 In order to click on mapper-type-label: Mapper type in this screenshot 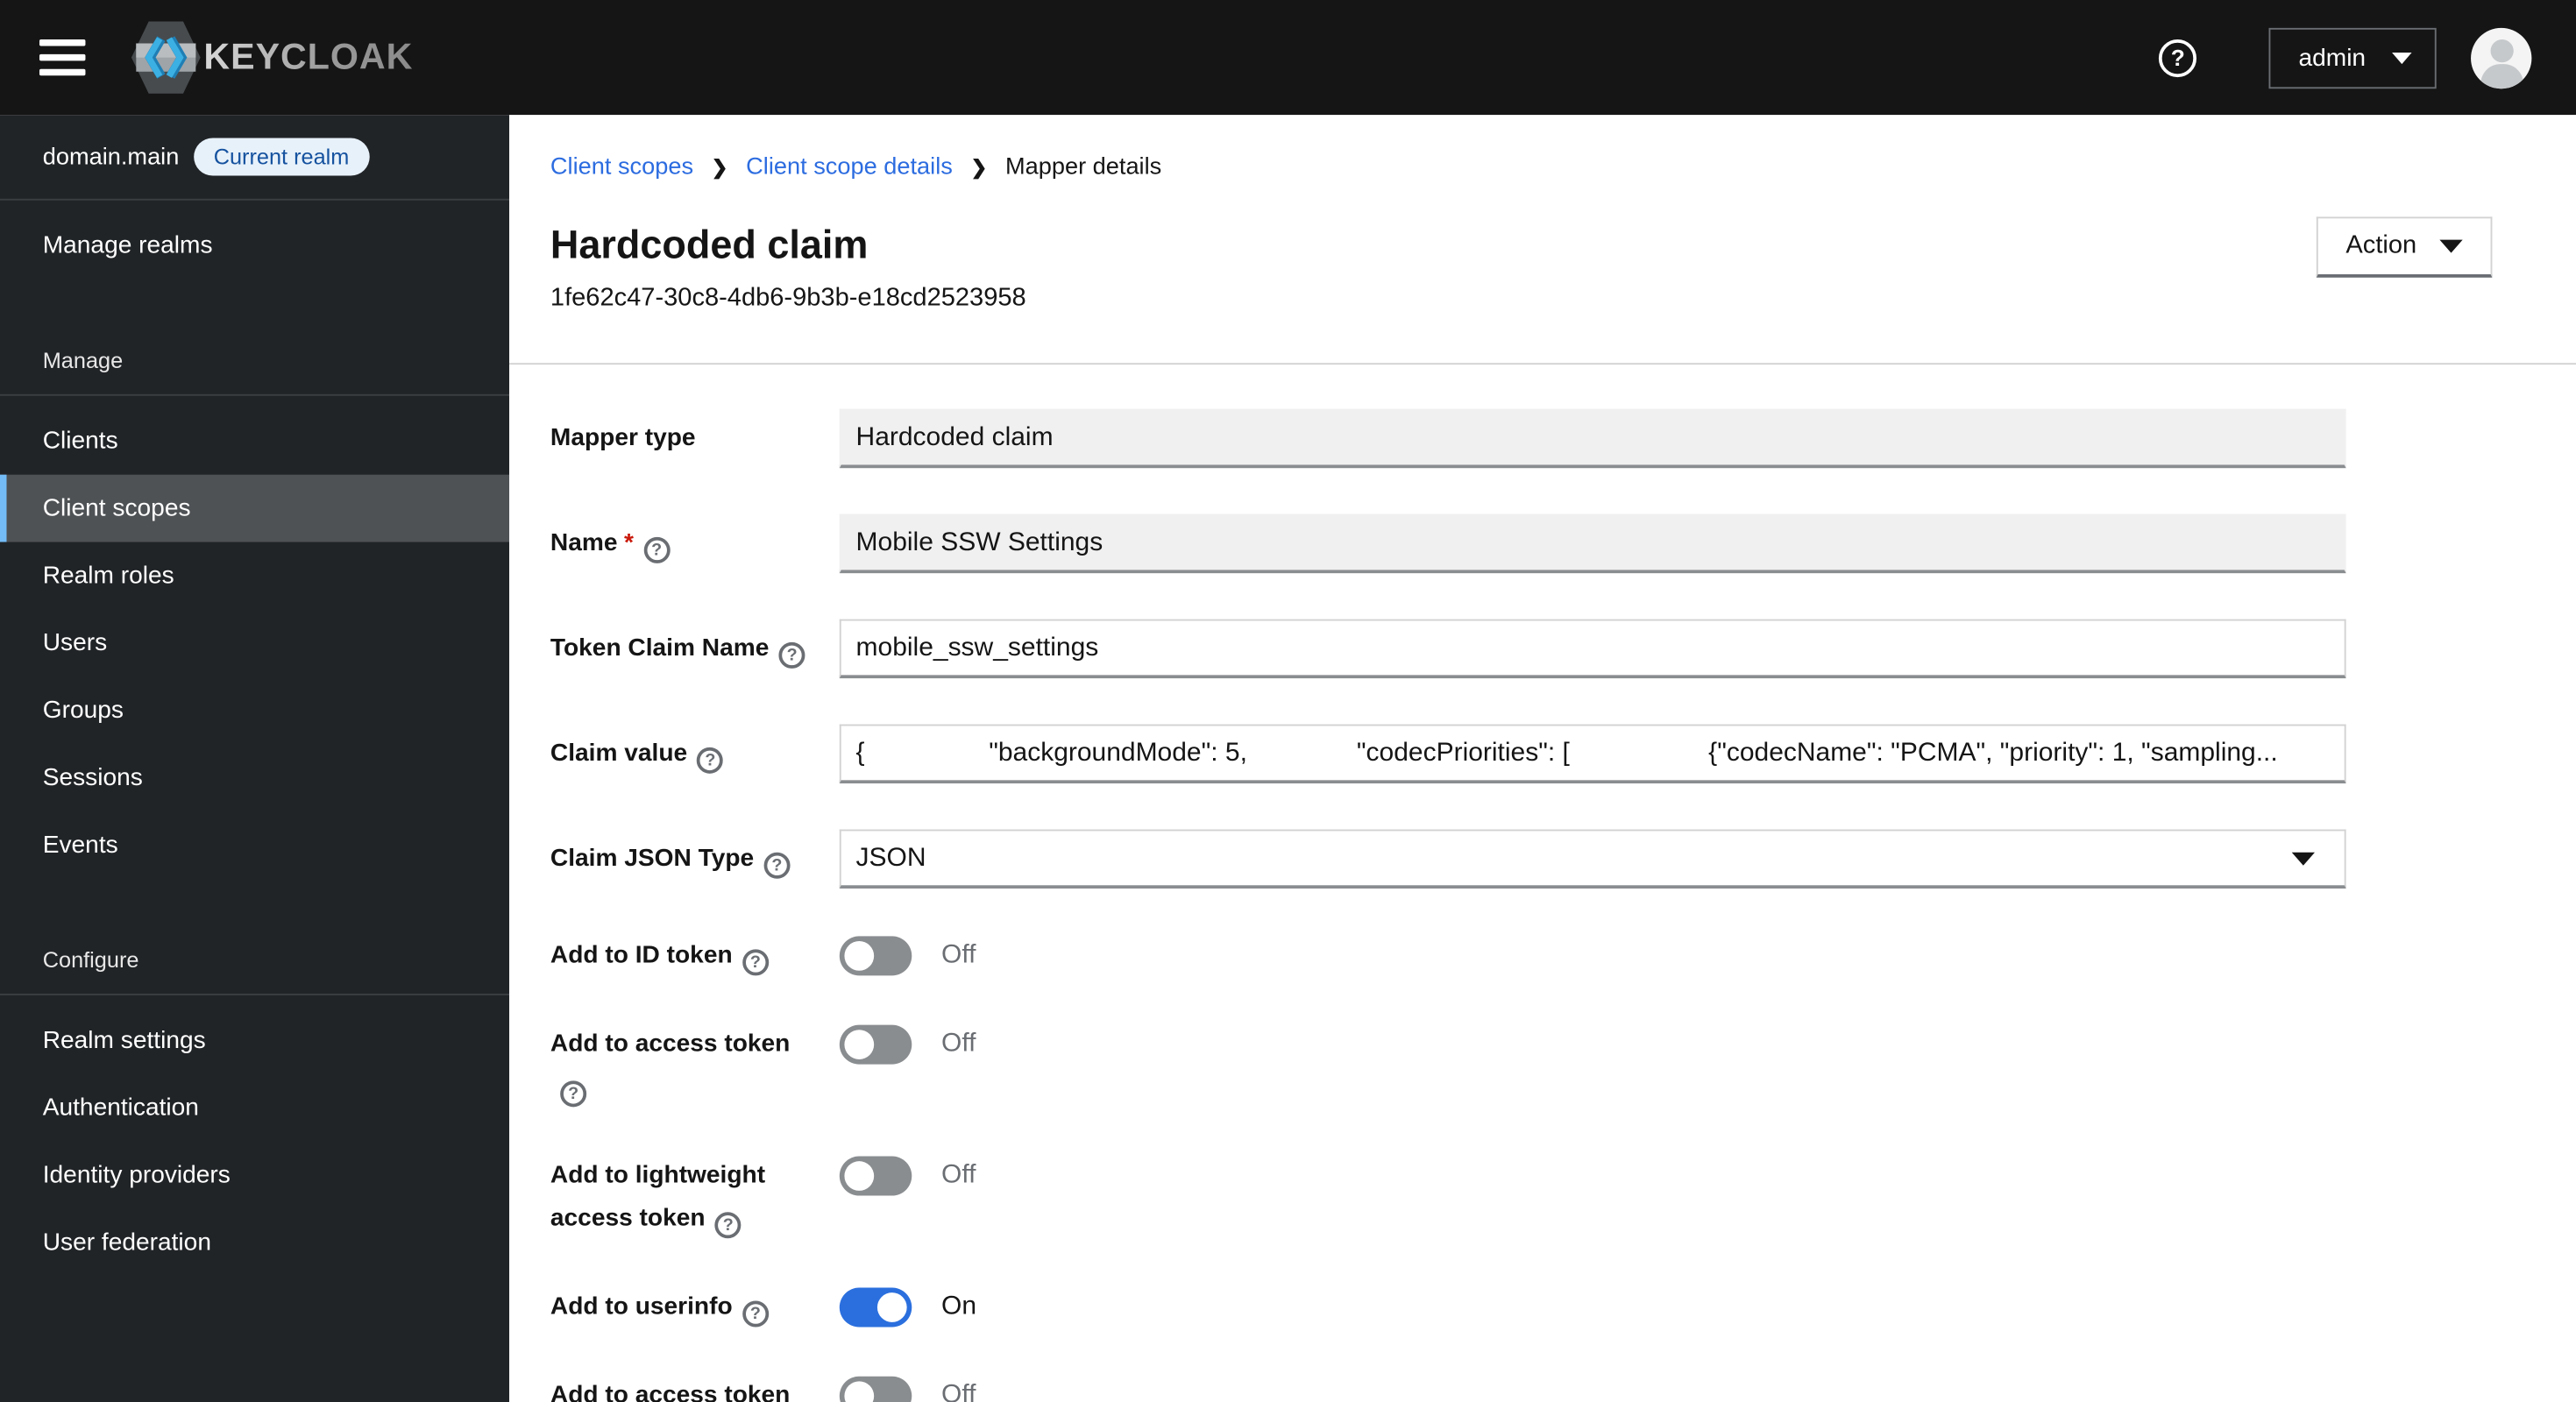, I will do `click(623, 437)`.